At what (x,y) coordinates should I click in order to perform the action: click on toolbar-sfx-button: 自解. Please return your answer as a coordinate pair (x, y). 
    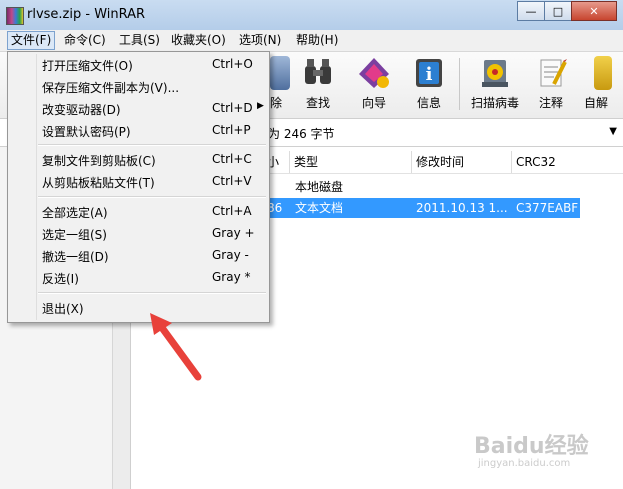
    Looking at the image, I should click on (601, 84).